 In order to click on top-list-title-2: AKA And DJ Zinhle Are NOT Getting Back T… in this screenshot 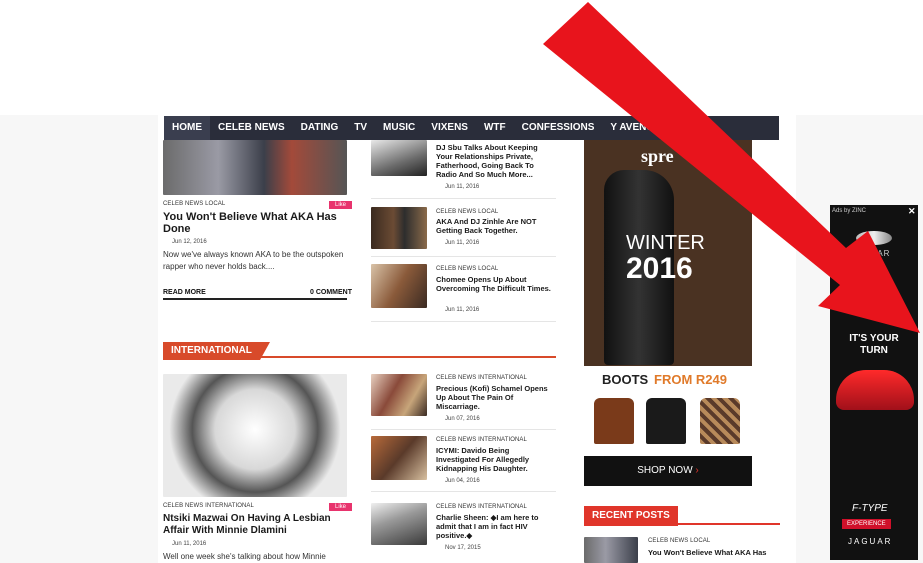, I will do `click(496, 226)`.